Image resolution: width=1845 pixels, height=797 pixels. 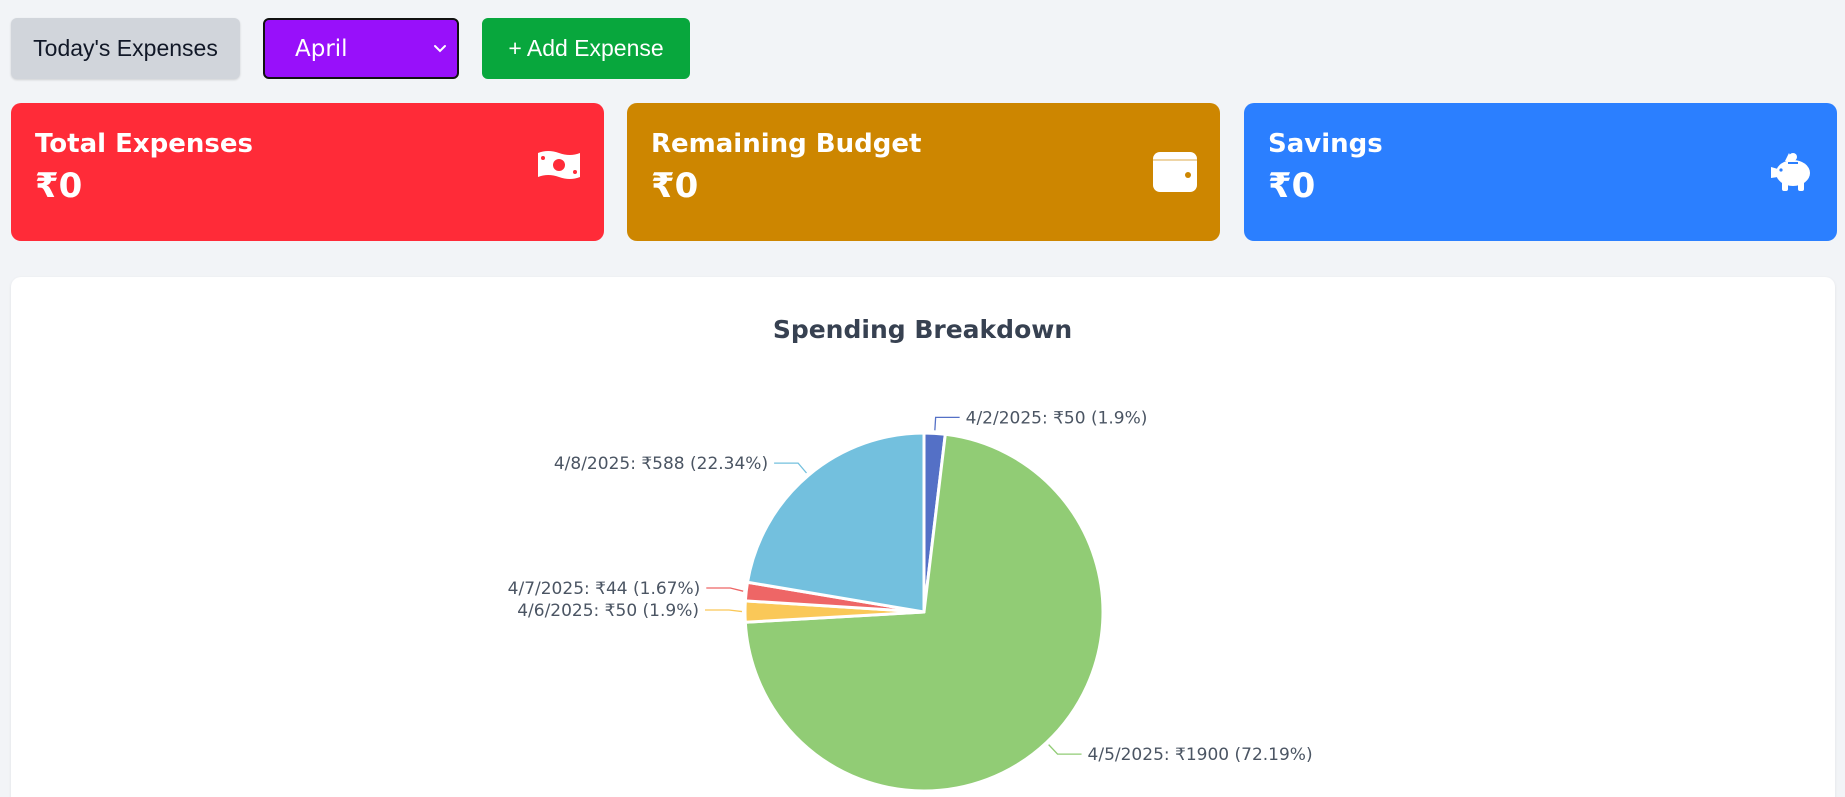 I want to click on pie-slice, so click(x=835, y=522).